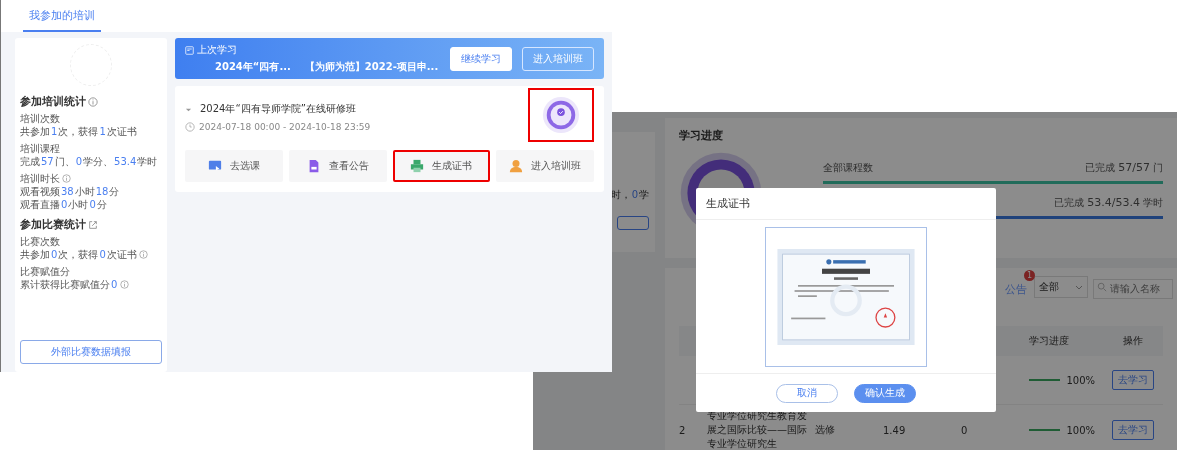 Image resolution: width=1177 pixels, height=450 pixels. Describe the element at coordinates (189, 50) in the screenshot. I see `bookmark-icon` at that location.